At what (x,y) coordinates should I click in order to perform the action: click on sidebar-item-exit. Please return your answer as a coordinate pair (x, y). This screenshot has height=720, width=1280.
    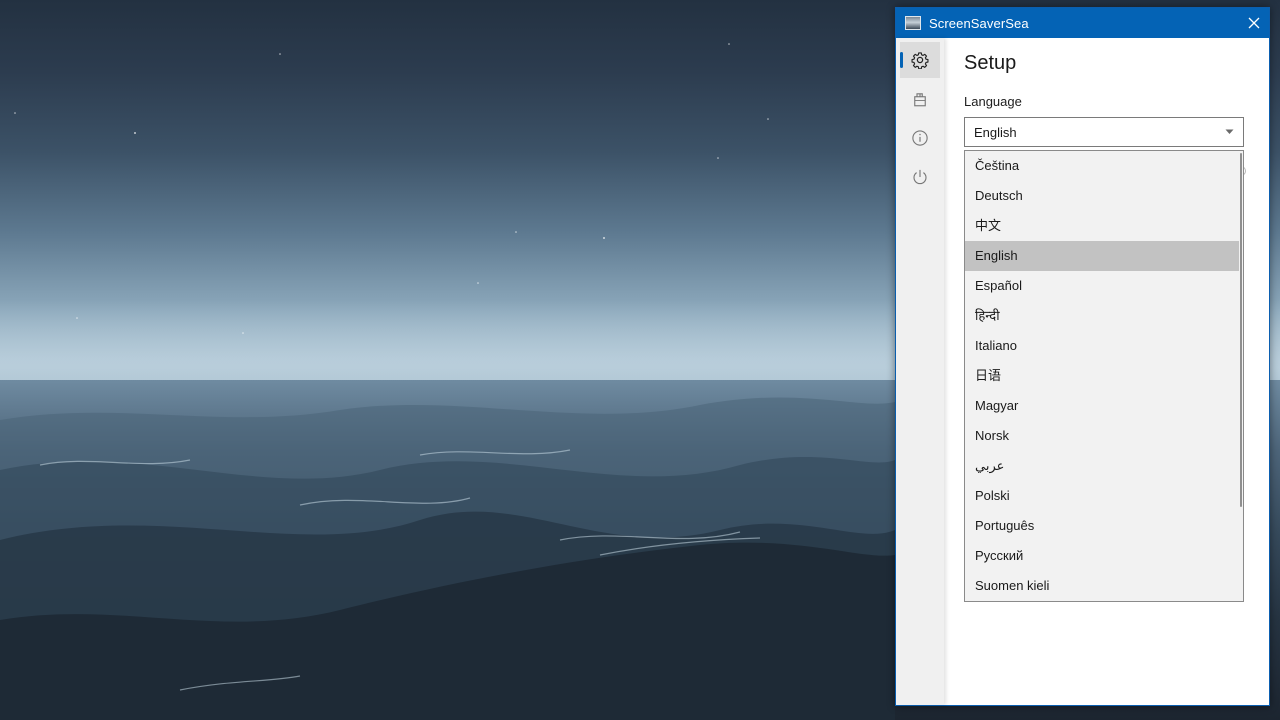
    Looking at the image, I should click on (920, 177).